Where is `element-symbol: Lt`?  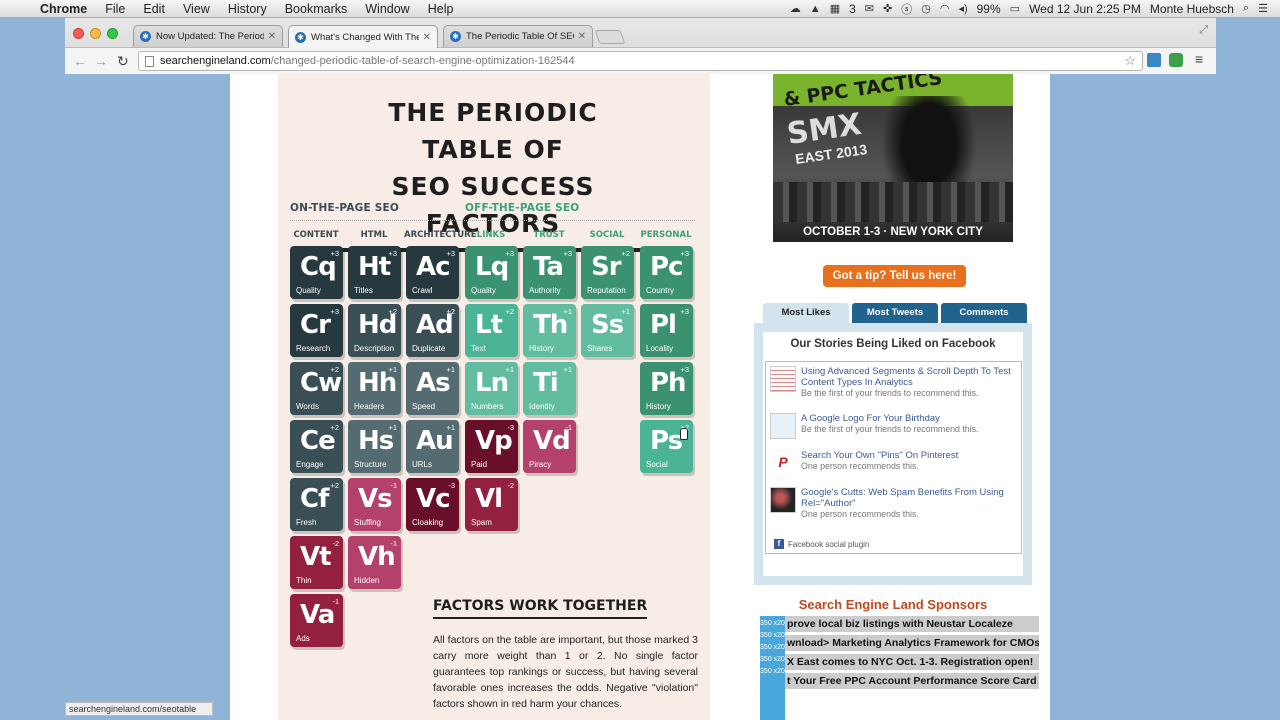
element-symbol: Lt is located at coordinates (489, 325).